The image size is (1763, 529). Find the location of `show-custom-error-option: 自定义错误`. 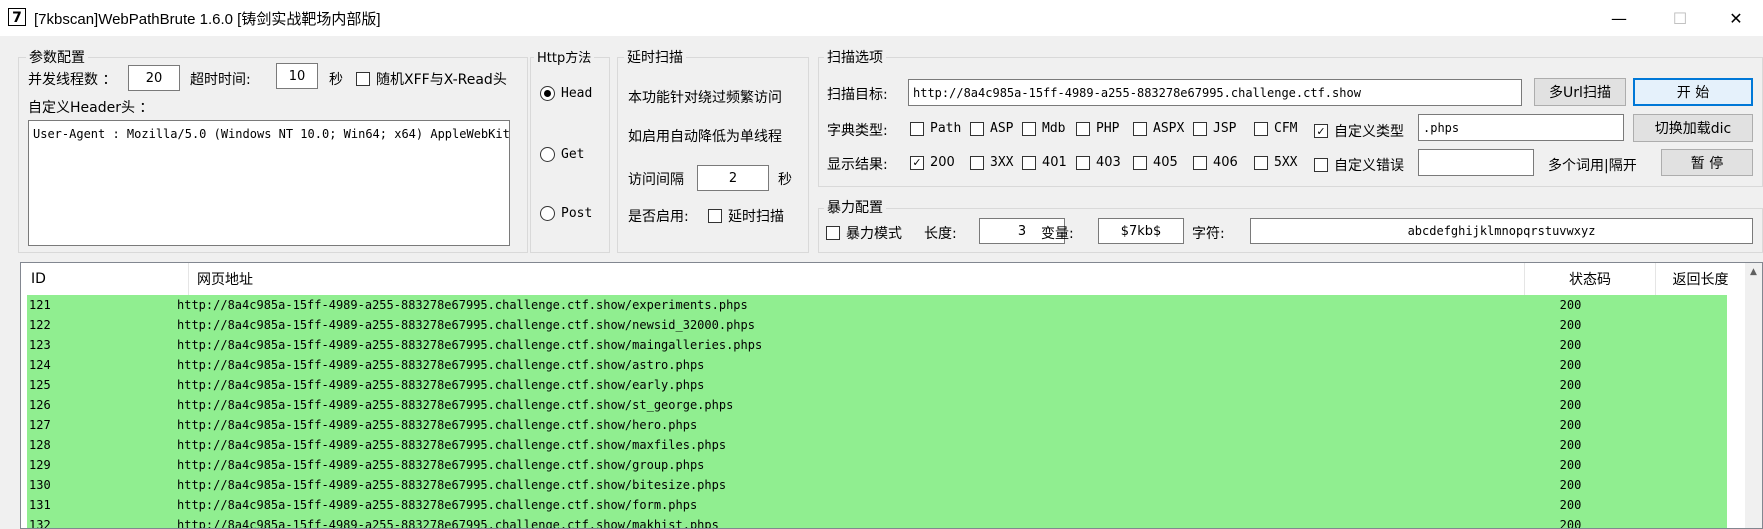

show-custom-error-option: 自定义错误 is located at coordinates (1359, 165).